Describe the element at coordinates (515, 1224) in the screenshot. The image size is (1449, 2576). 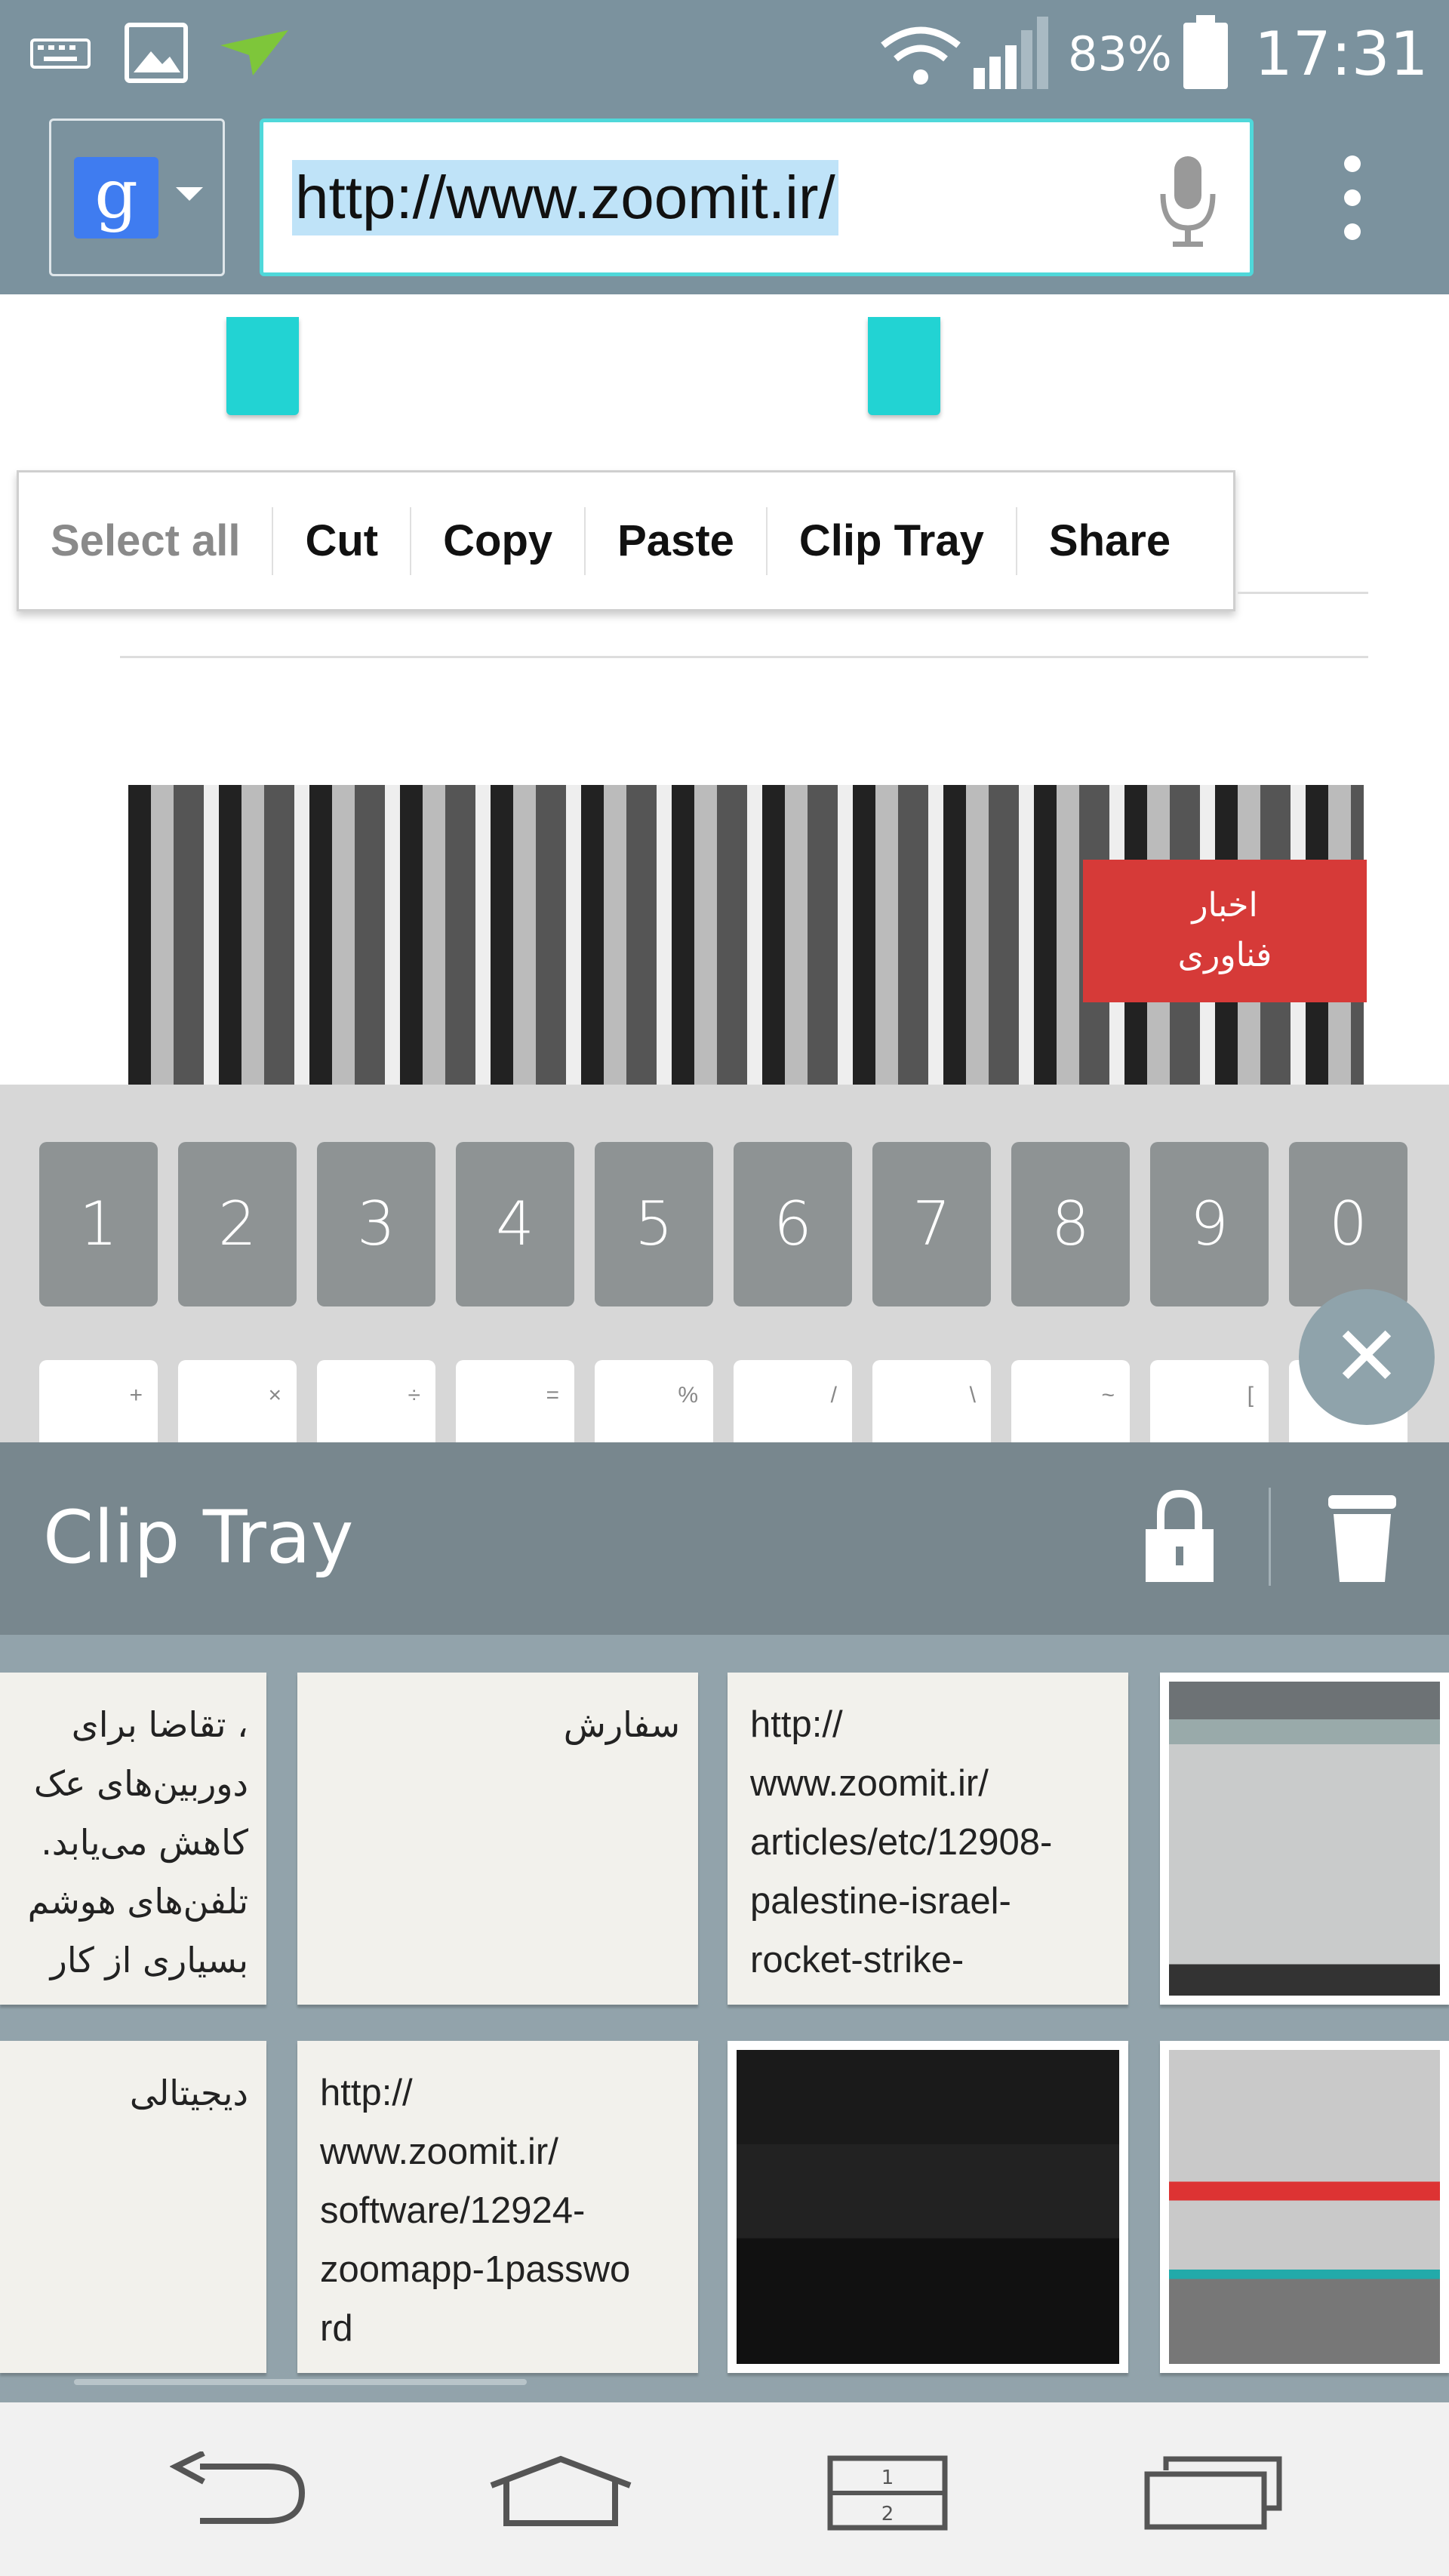
I see `key-4: 4` at that location.